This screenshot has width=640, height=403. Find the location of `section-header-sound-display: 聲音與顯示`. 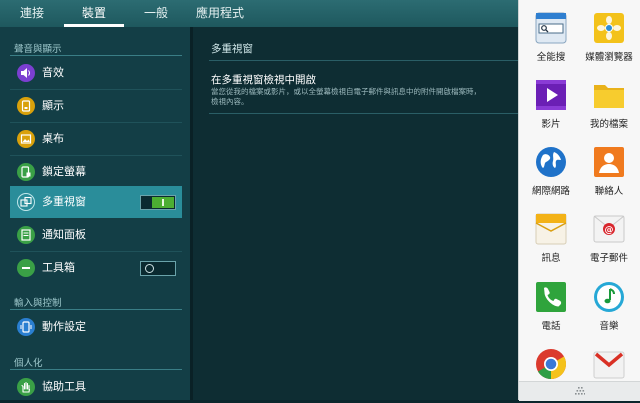

section-header-sound-display: 聲音與顯示 is located at coordinates (38, 49).